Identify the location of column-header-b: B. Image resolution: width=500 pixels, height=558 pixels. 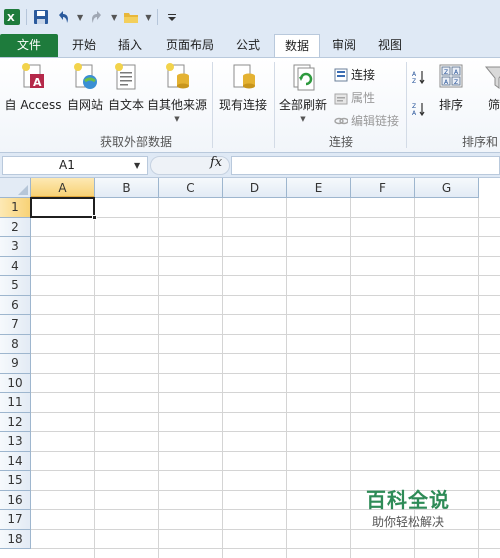
(127, 188).